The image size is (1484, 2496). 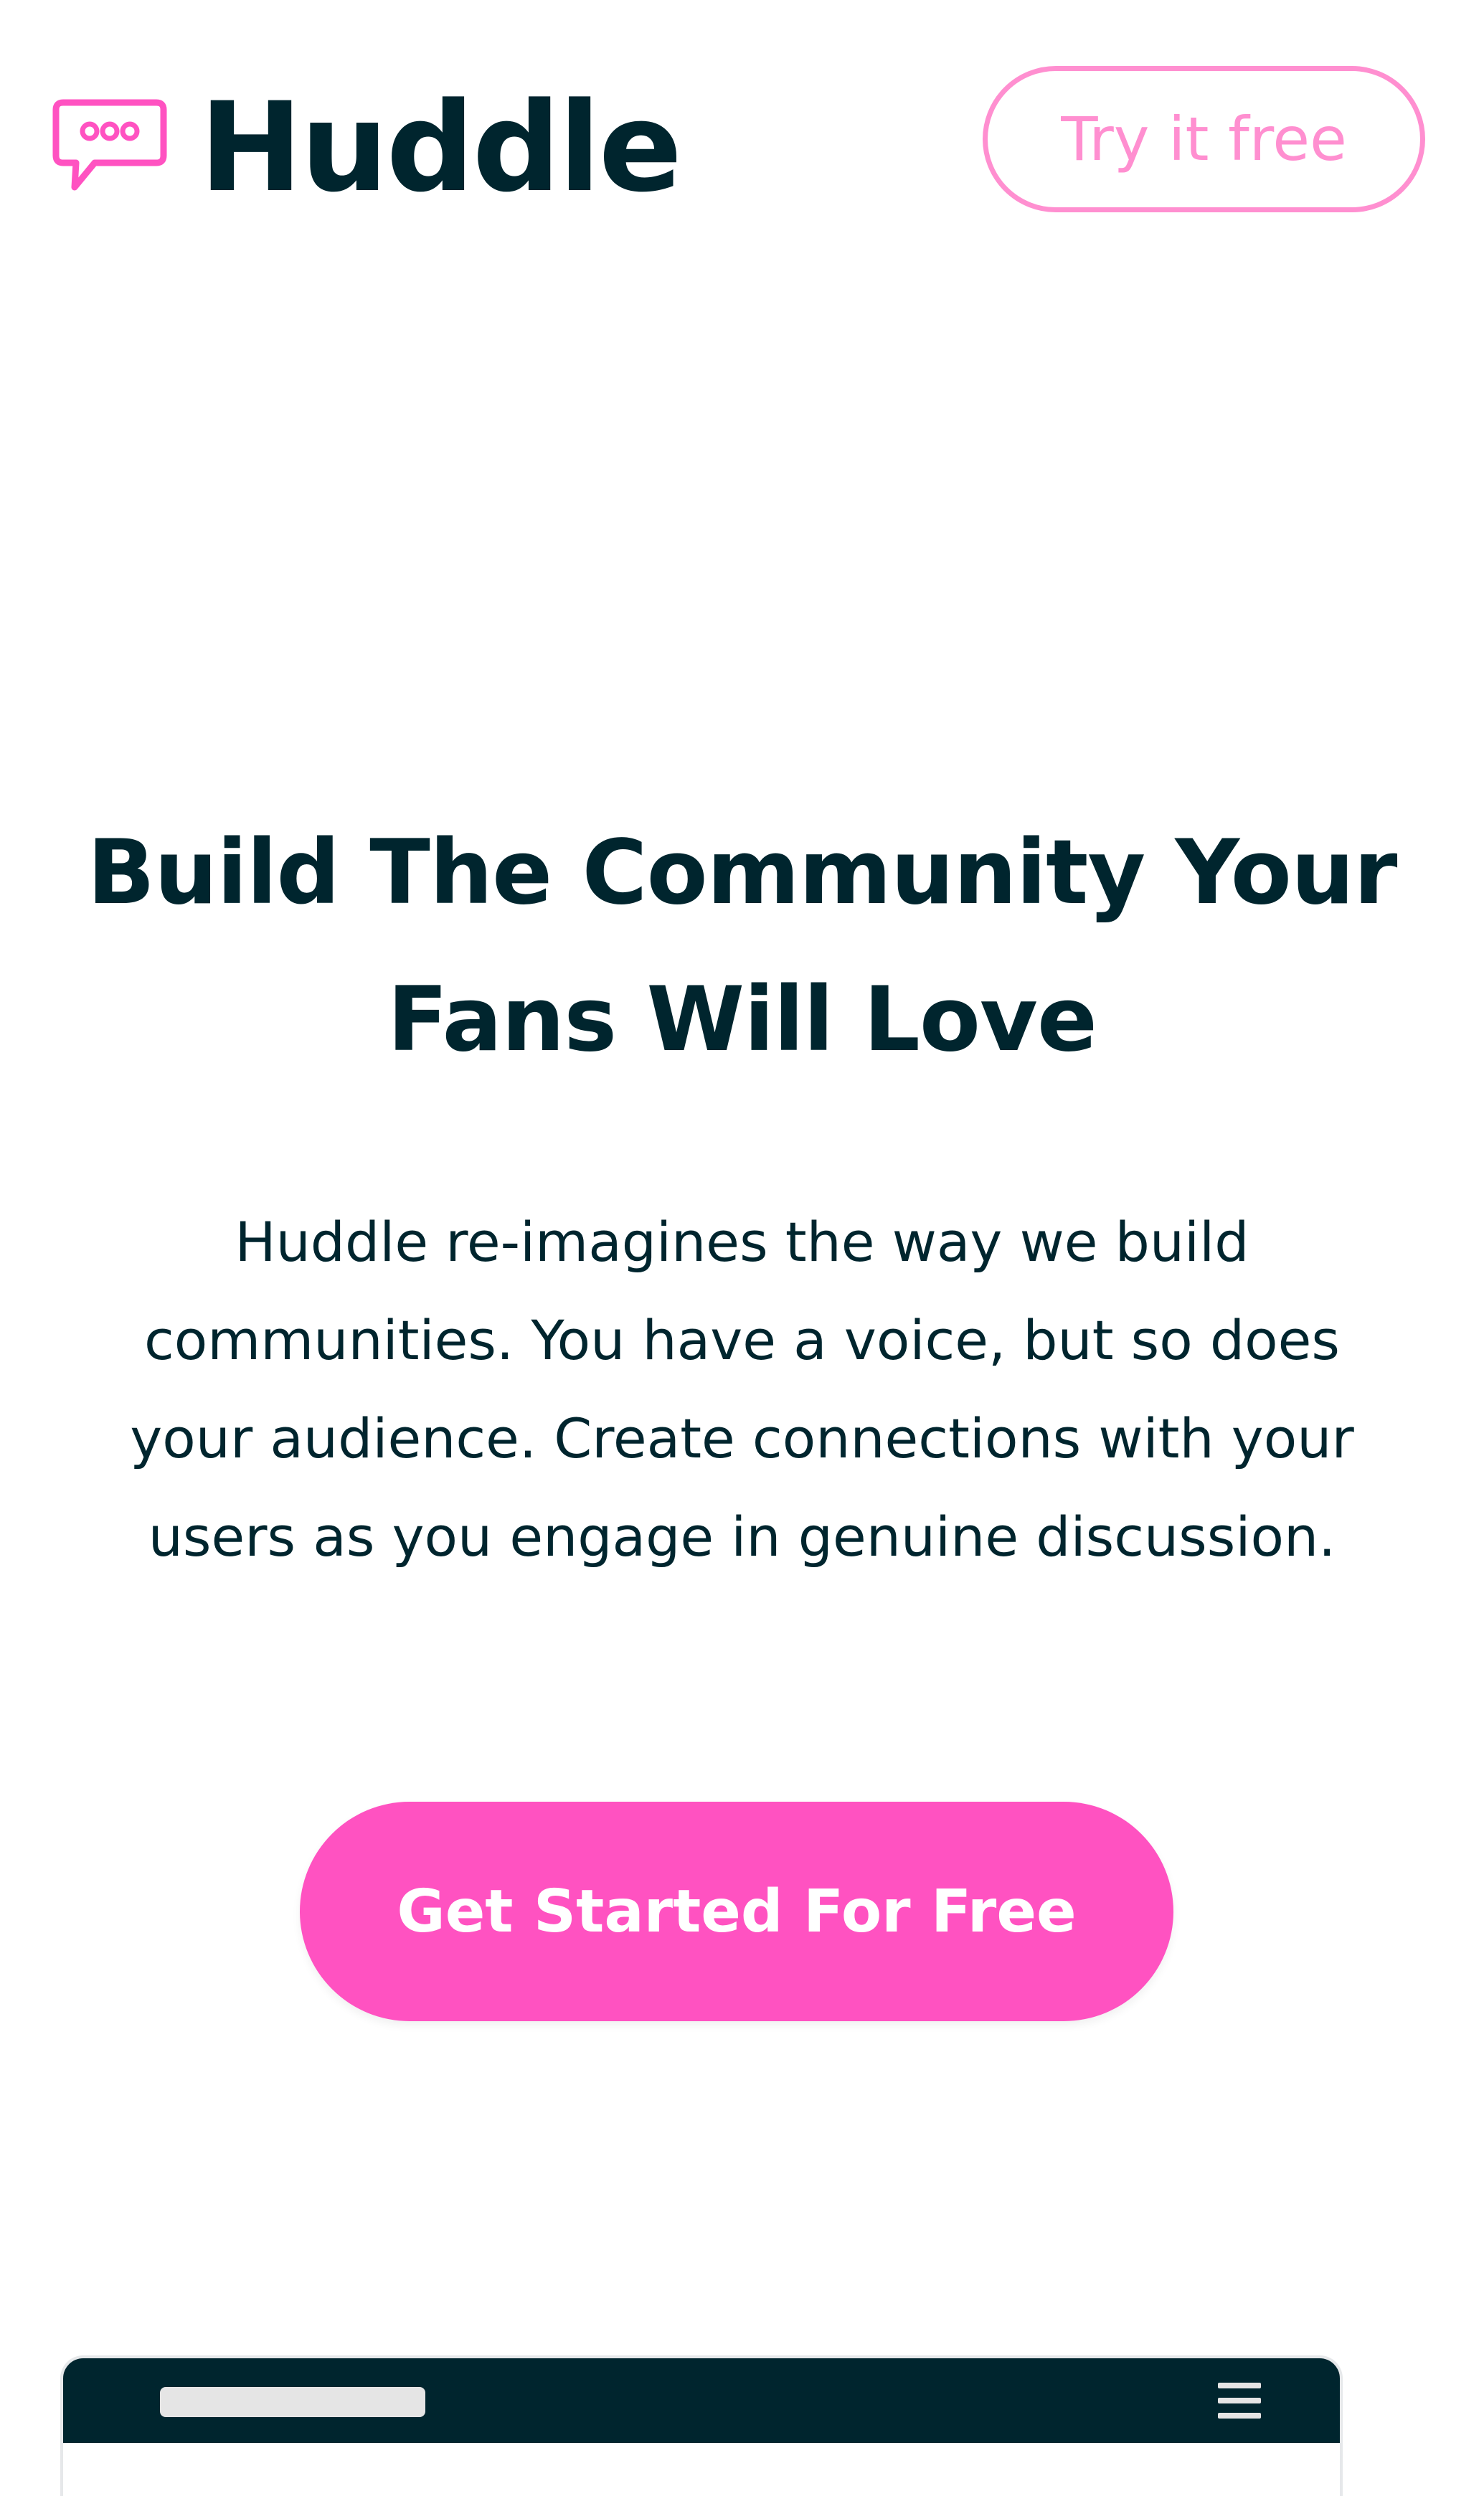 I want to click on brand-logo: Huddle, so click(x=366, y=147).